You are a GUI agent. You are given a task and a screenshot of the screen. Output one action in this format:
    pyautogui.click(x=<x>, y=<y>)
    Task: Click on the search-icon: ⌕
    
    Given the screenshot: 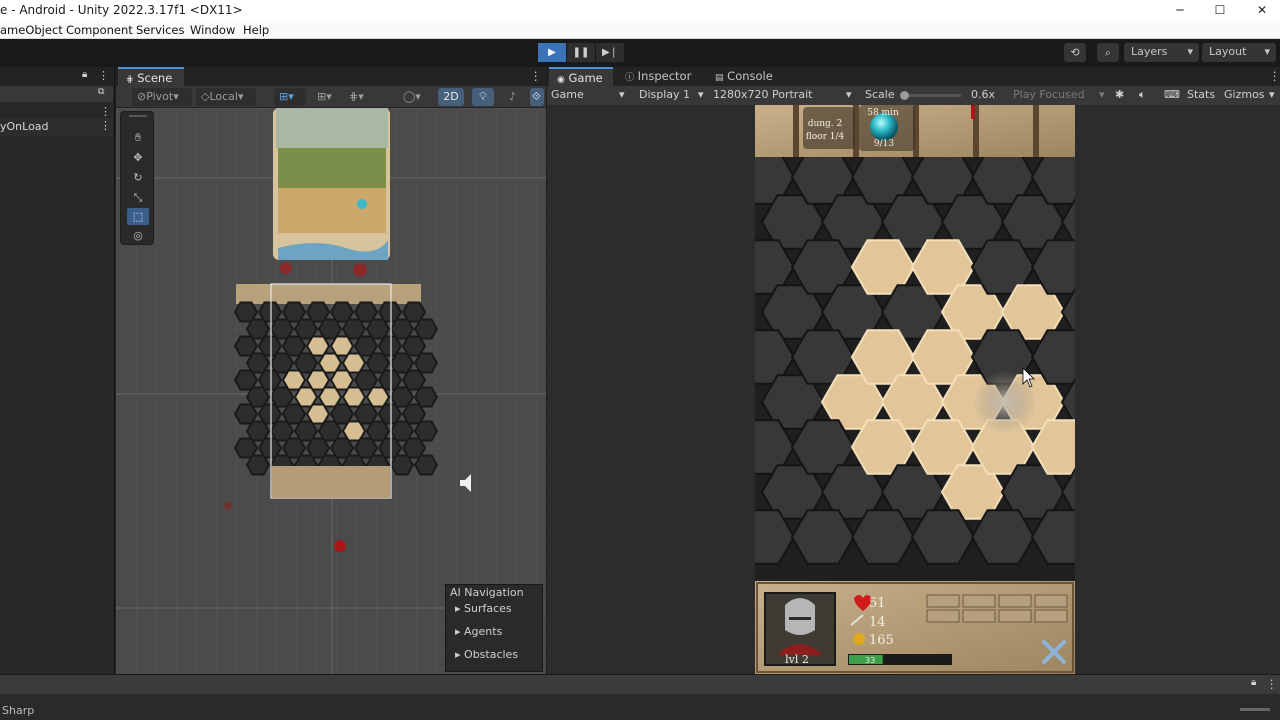 What is the action you would take?
    pyautogui.click(x=1108, y=52)
    